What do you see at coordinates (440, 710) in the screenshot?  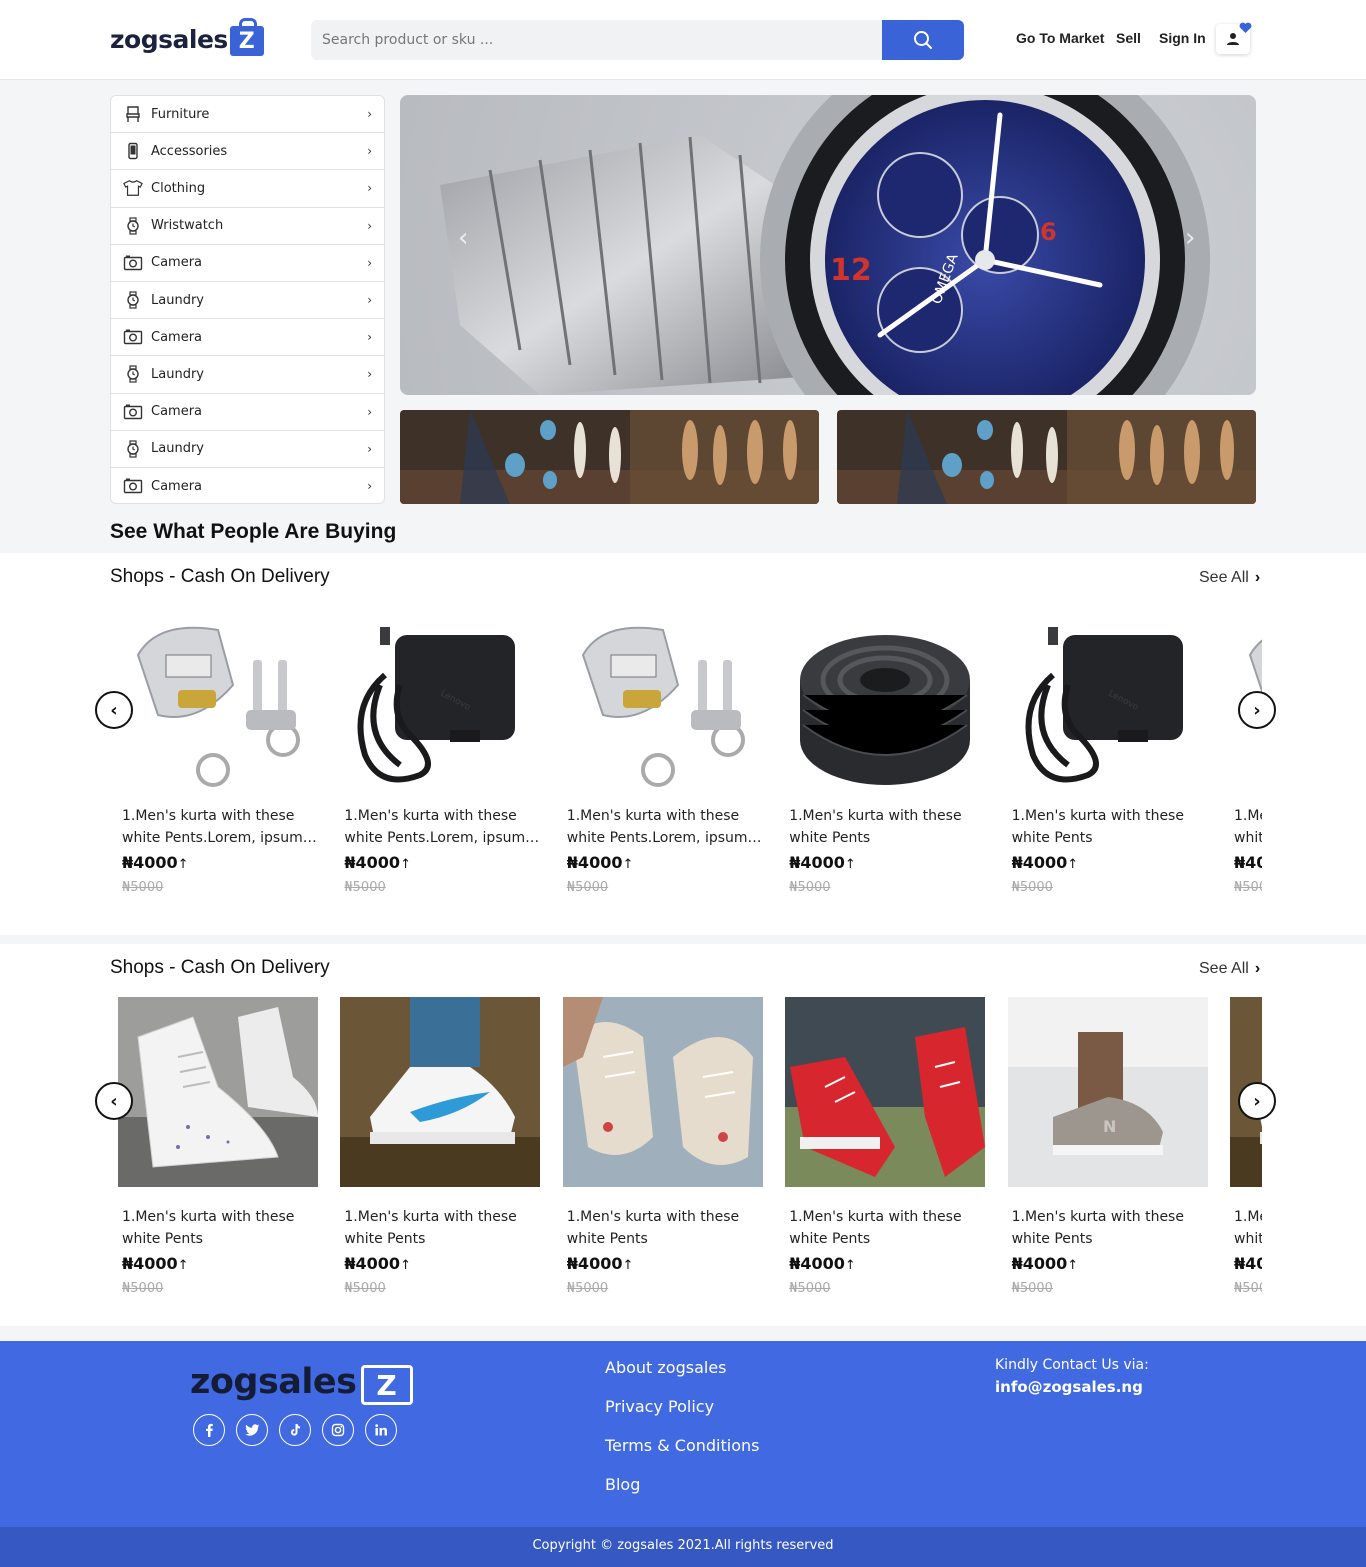 I see `product-image: Lenovo` at bounding box center [440, 710].